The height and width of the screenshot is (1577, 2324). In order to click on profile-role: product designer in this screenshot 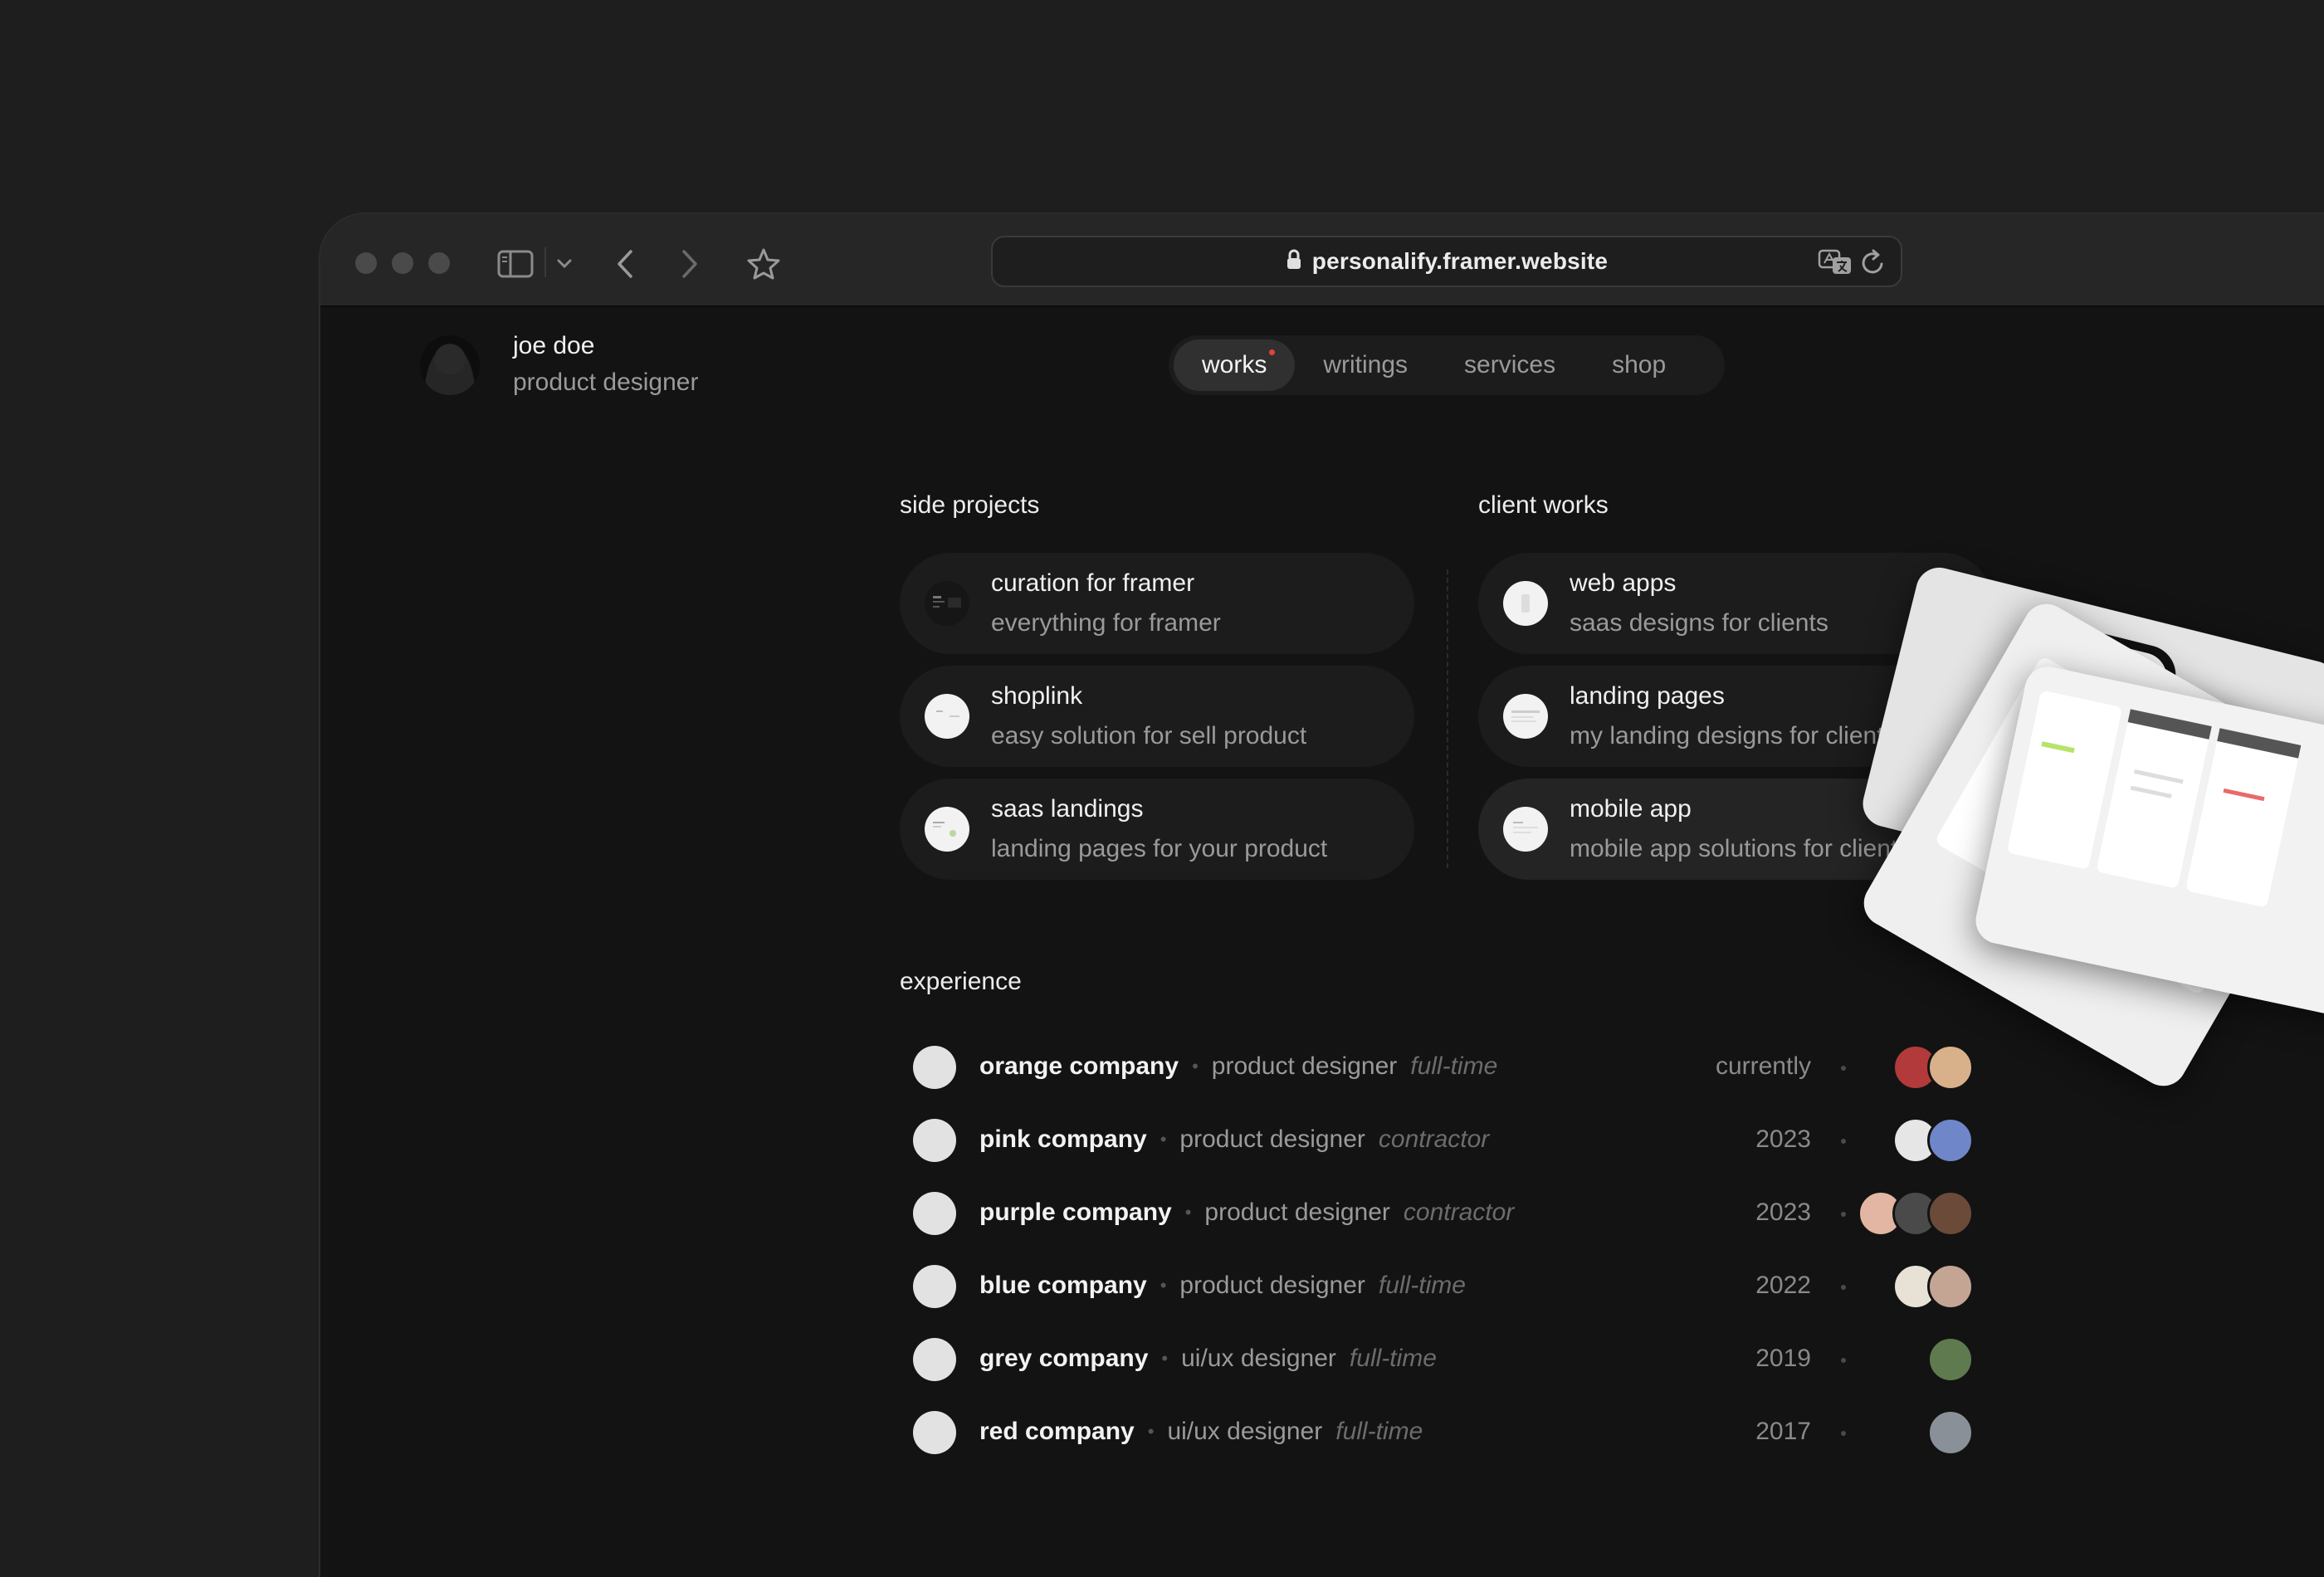, I will do `click(606, 382)`.